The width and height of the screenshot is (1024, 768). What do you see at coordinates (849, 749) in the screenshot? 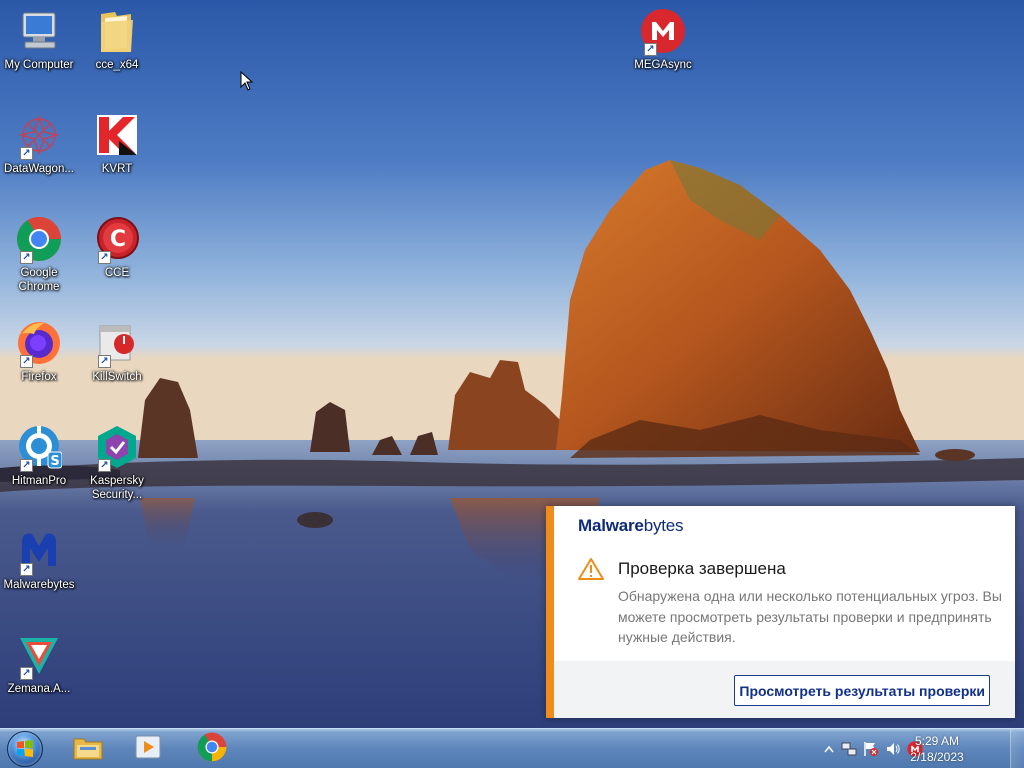
I see `network-icon` at bounding box center [849, 749].